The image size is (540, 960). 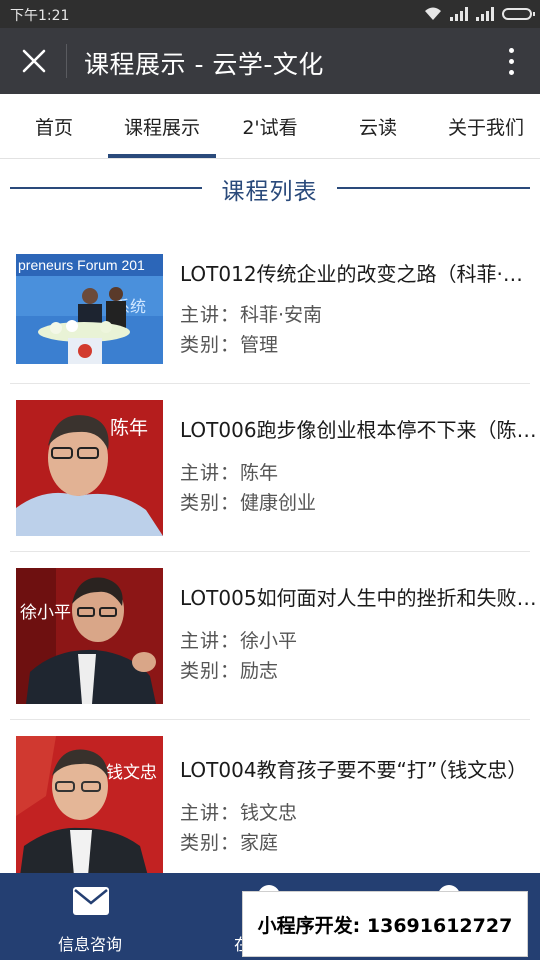 I want to click on status-time: 下午1:21, so click(x=40, y=16).